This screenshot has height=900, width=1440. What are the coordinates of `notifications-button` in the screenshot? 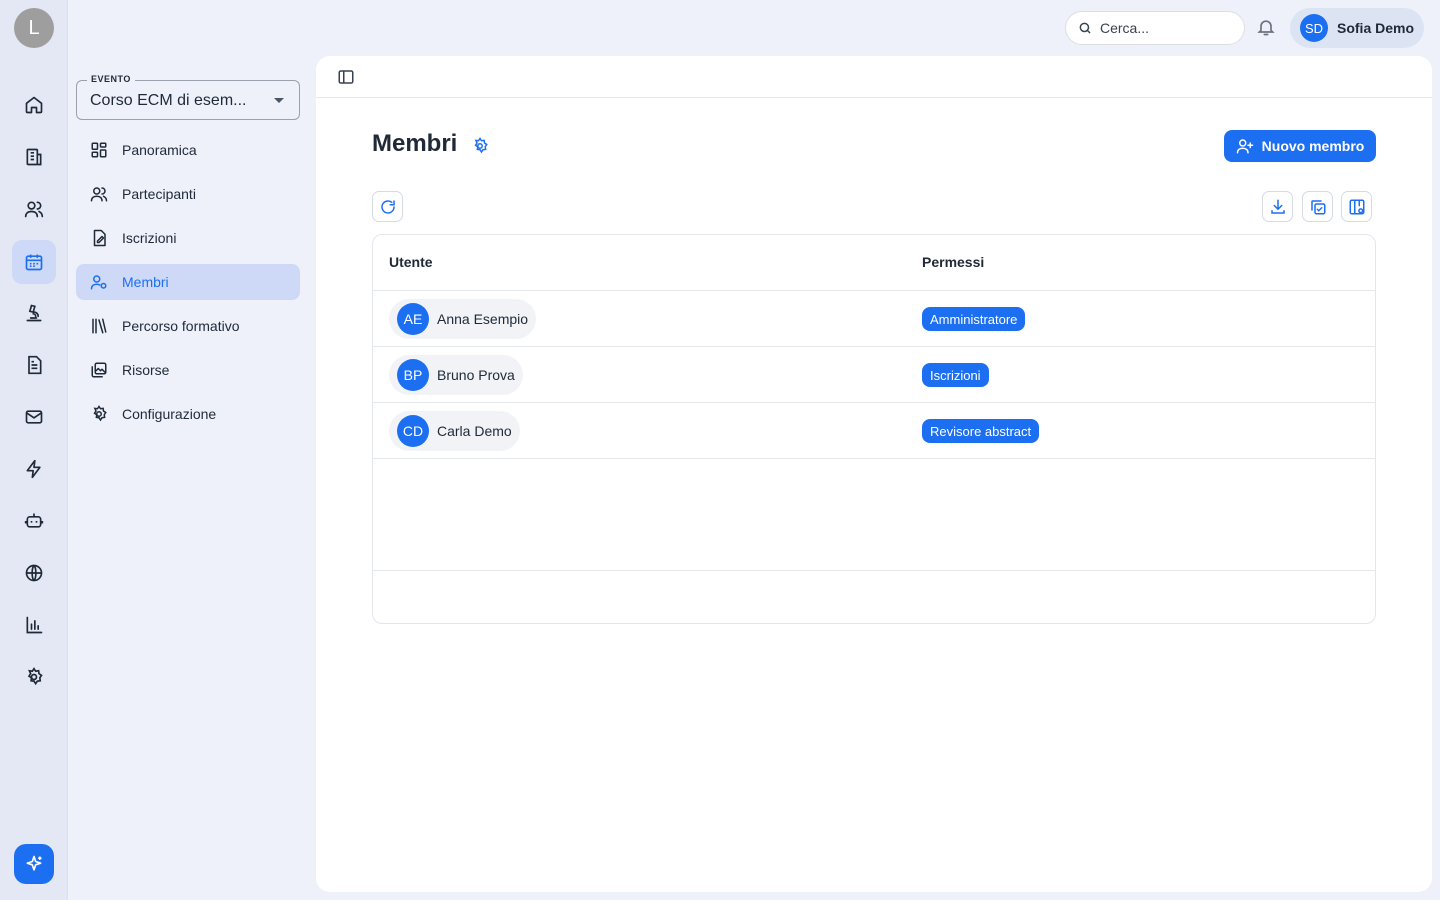 It's located at (1267, 28).